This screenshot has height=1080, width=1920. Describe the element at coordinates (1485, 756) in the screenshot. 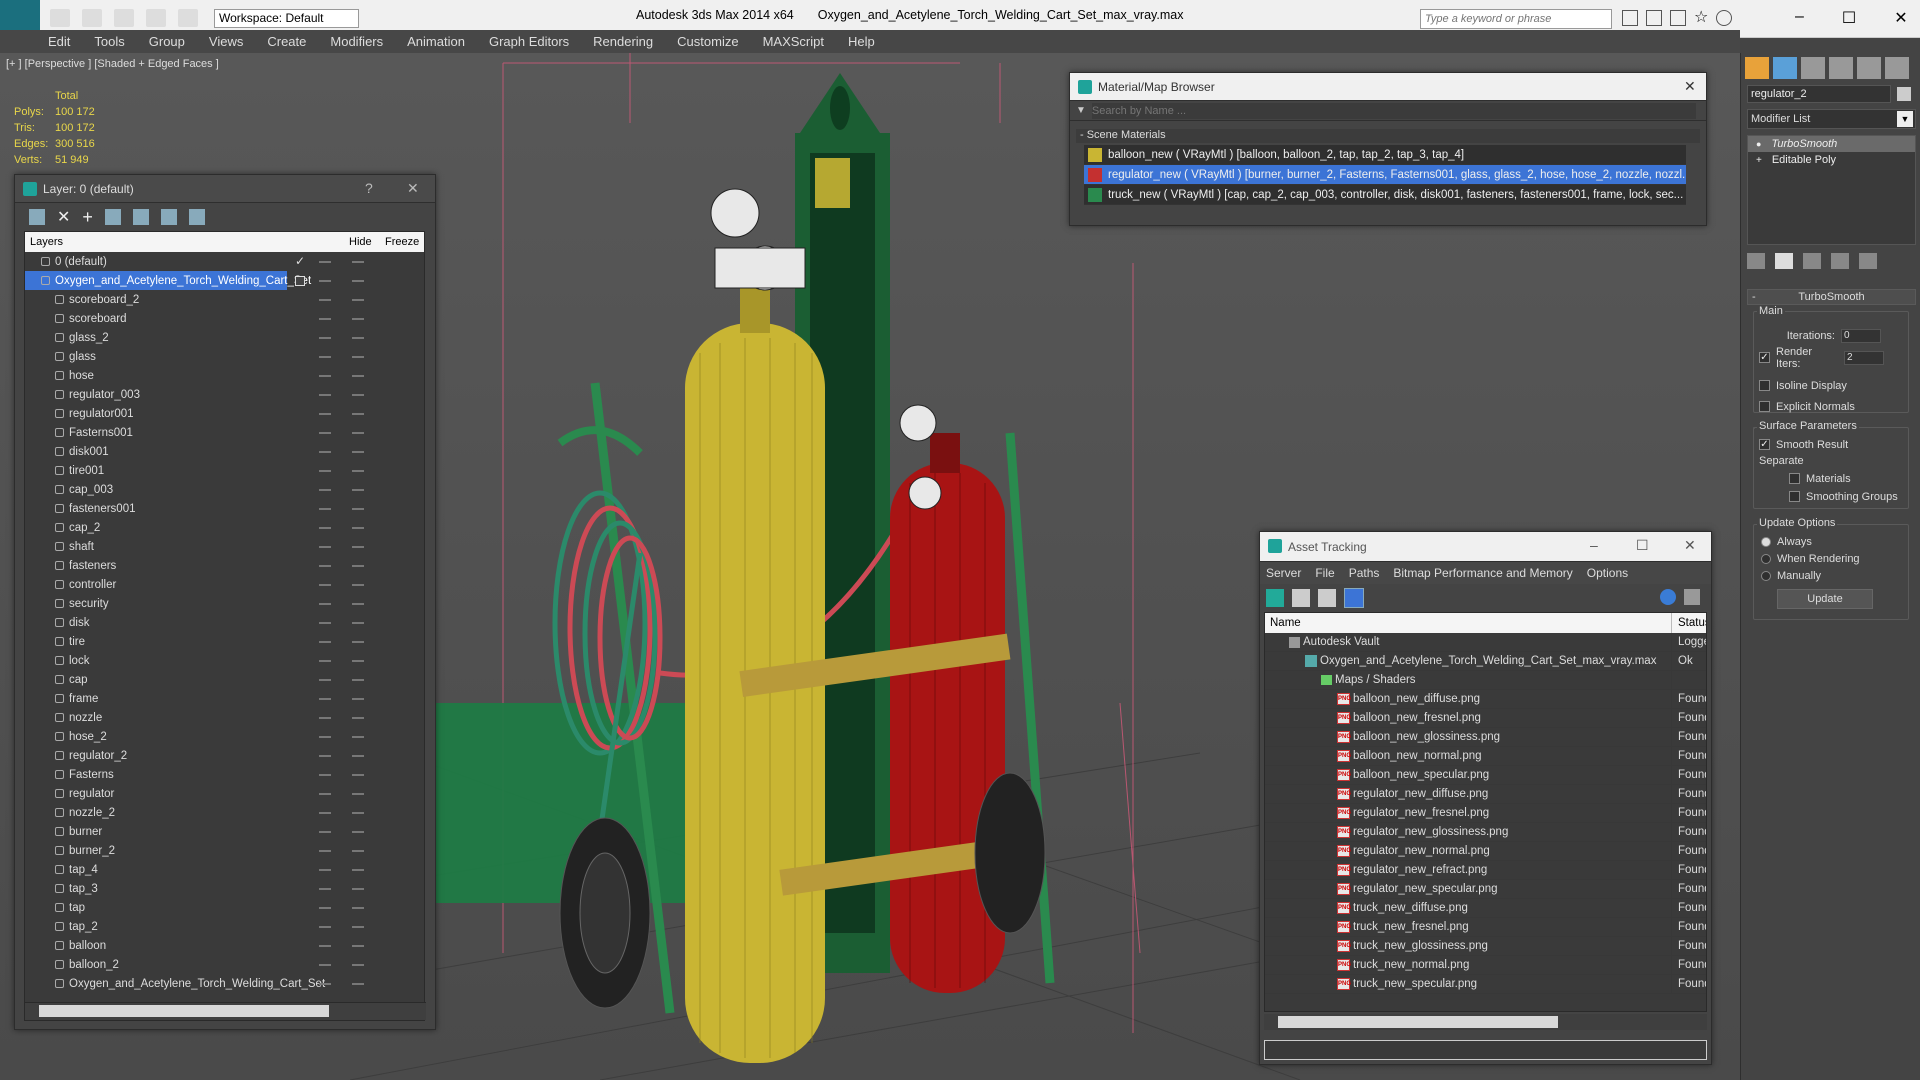

I see `map-row: PNGballoon_new_normal.png Found` at that location.